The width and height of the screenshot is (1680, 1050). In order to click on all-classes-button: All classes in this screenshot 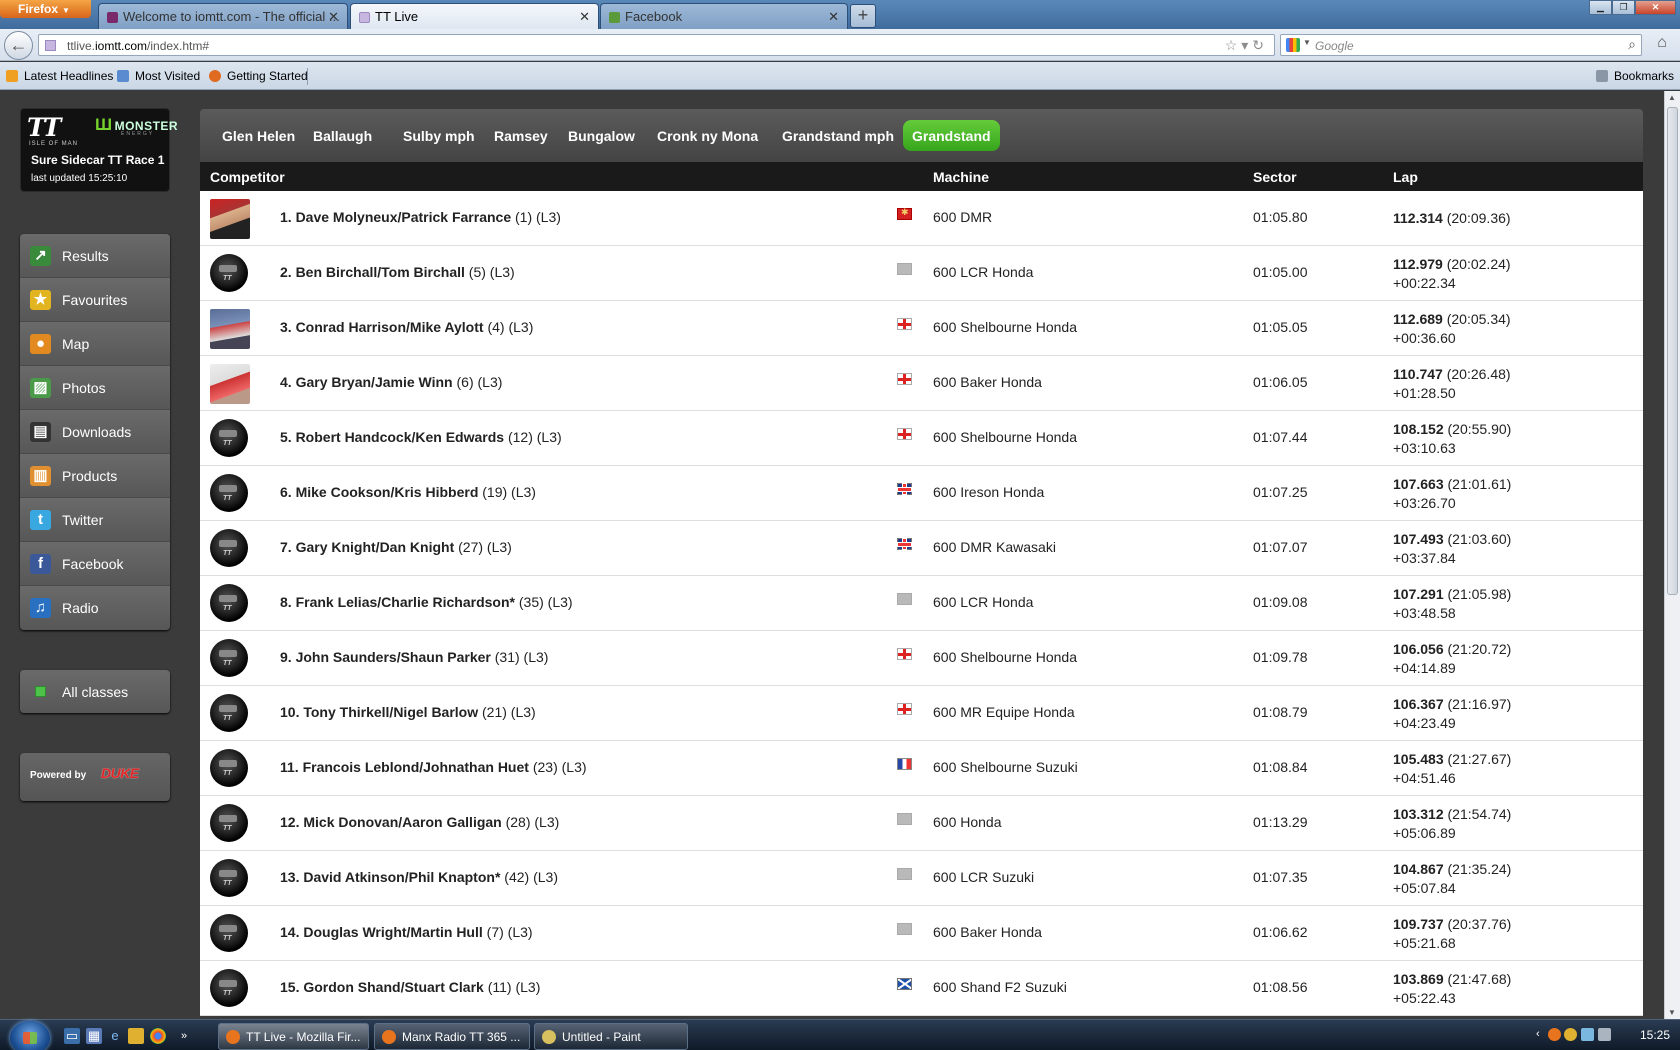, I will do `click(95, 691)`.